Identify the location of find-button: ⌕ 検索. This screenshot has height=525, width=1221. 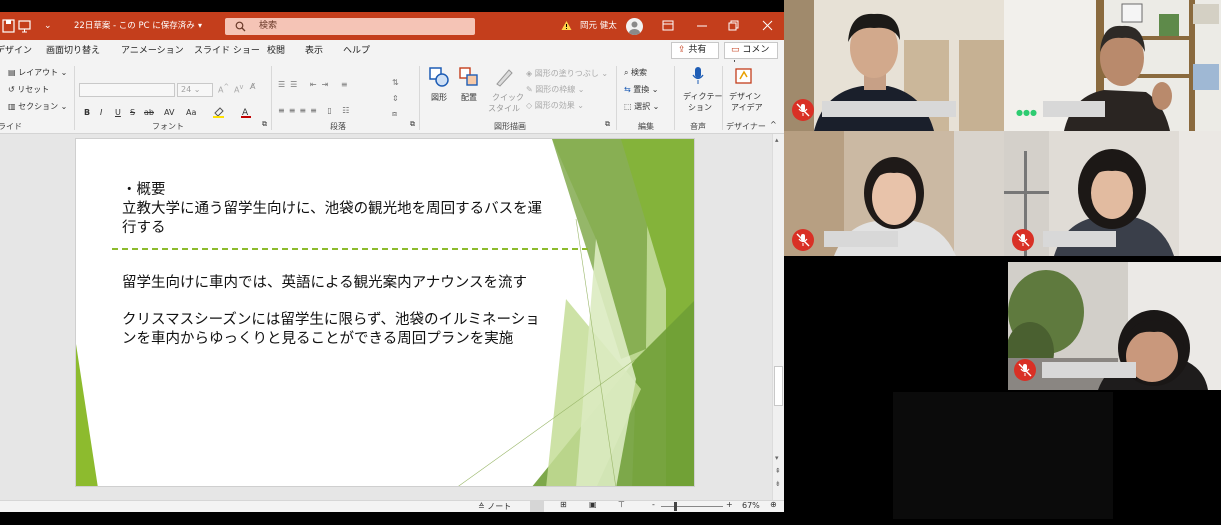
(635, 72).